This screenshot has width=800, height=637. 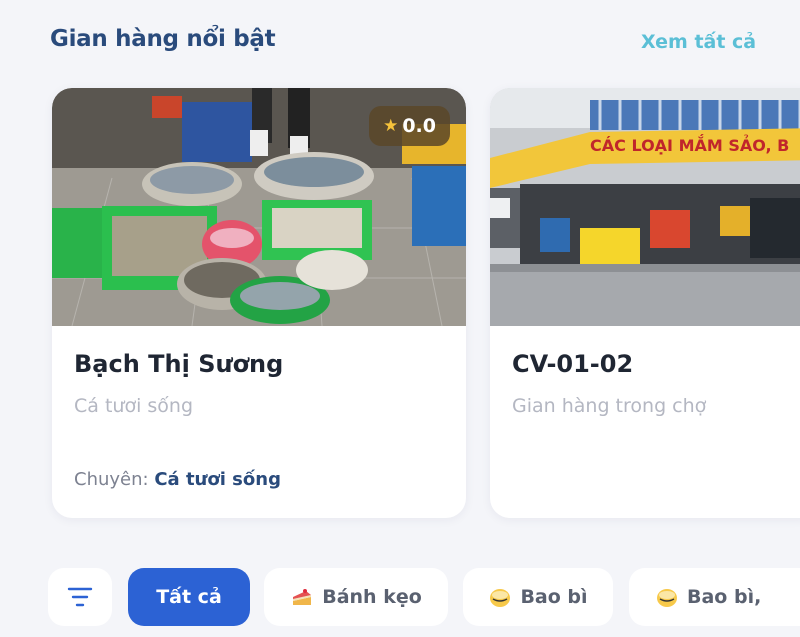 What do you see at coordinates (163, 39) in the screenshot?
I see `section-title: Gian hàng nổi bật` at bounding box center [163, 39].